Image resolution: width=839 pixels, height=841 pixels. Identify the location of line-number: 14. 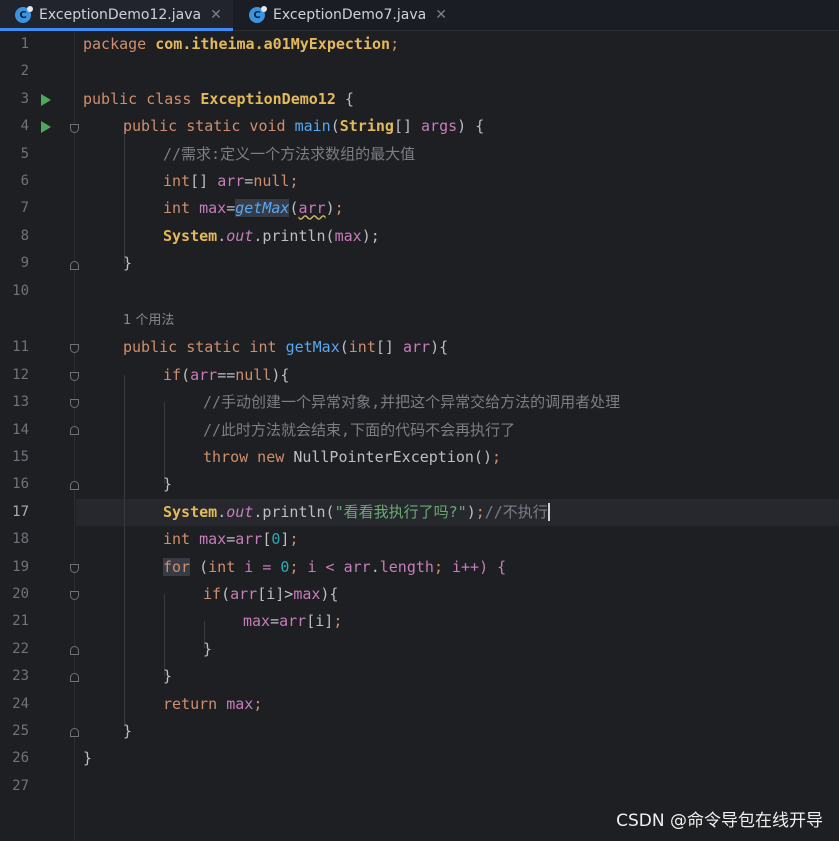
(20, 429).